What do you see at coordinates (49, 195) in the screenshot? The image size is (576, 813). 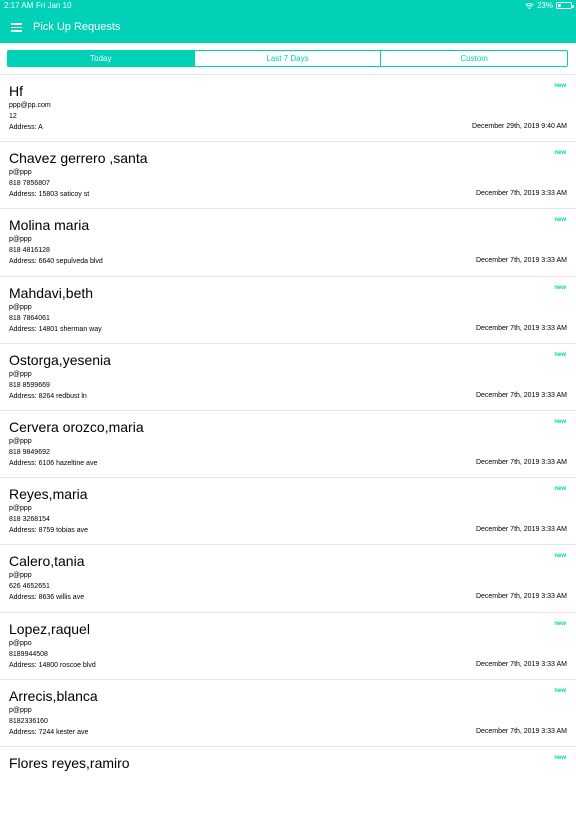 I see `request-address: Address: 15803 saticoy st` at bounding box center [49, 195].